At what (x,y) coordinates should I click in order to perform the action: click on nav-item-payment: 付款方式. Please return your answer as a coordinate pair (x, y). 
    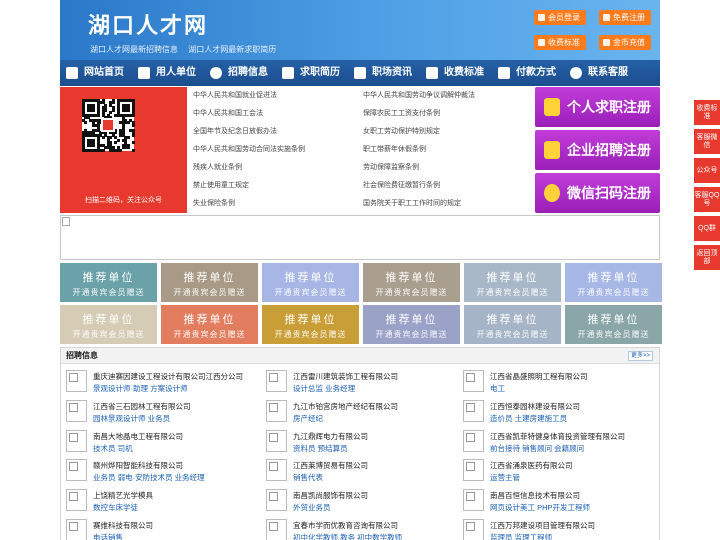
    Looking at the image, I should click on (527, 73).